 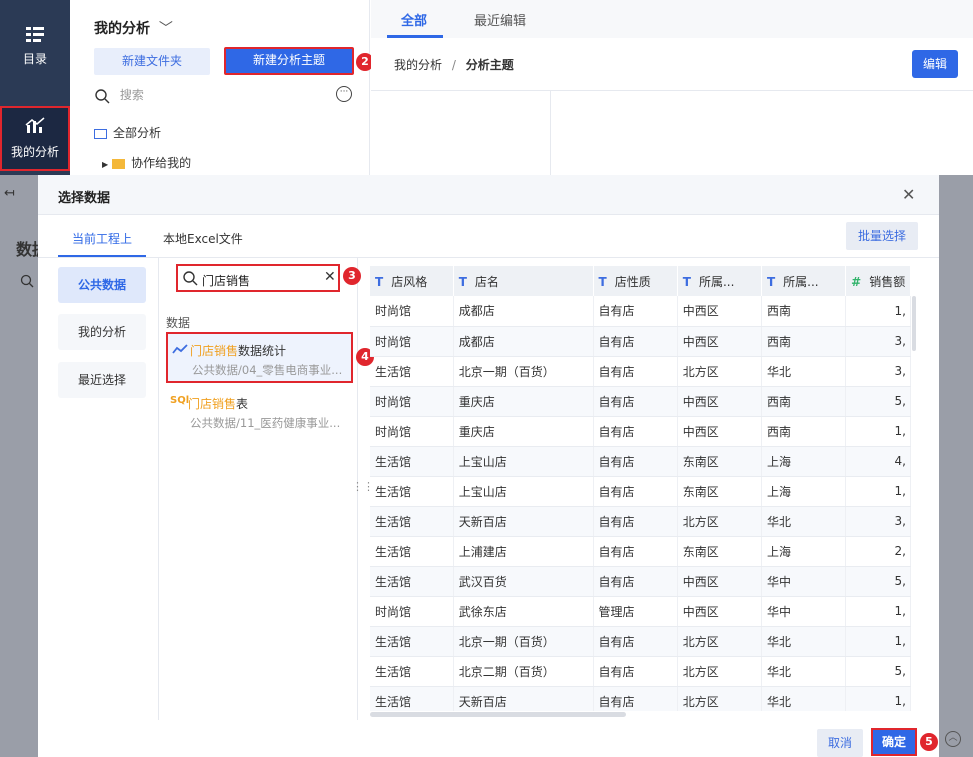 What do you see at coordinates (878, 341) in the screenshot?
I see `table-cell: 3,` at bounding box center [878, 341].